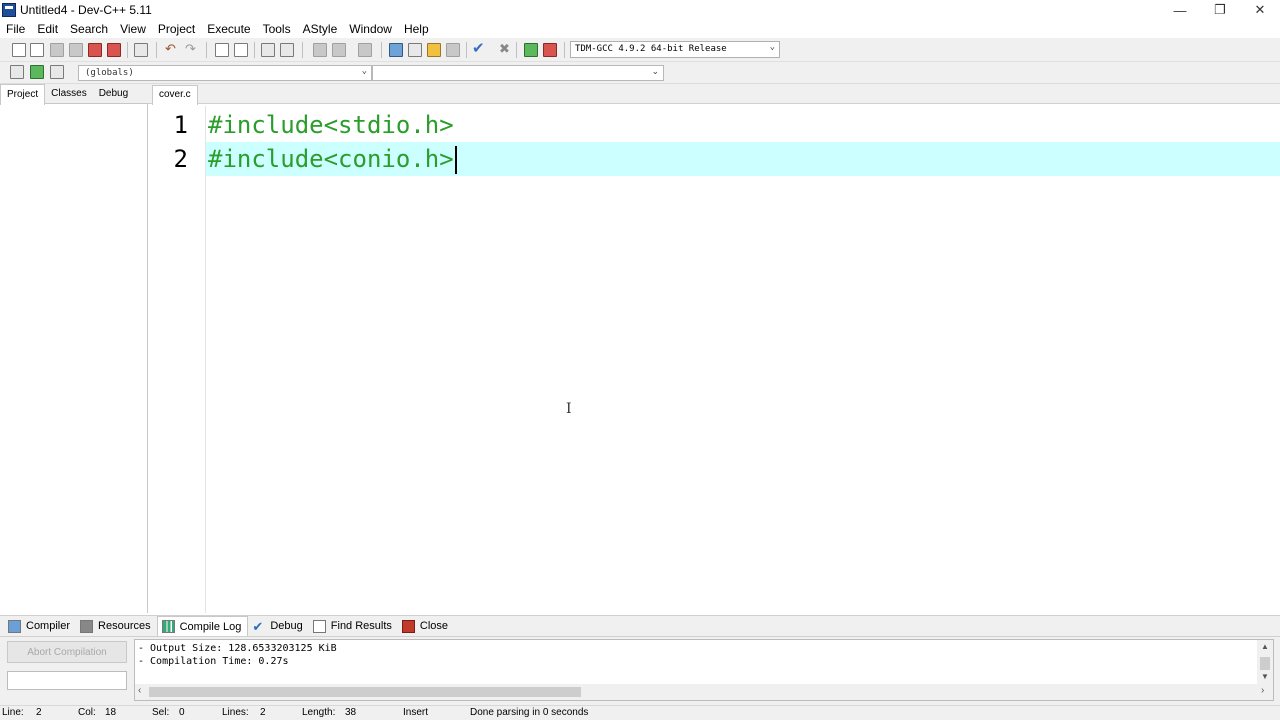 The width and height of the screenshot is (1280, 720). Describe the element at coordinates (478, 49) in the screenshot. I see `syntax-check-icon: ✔` at that location.